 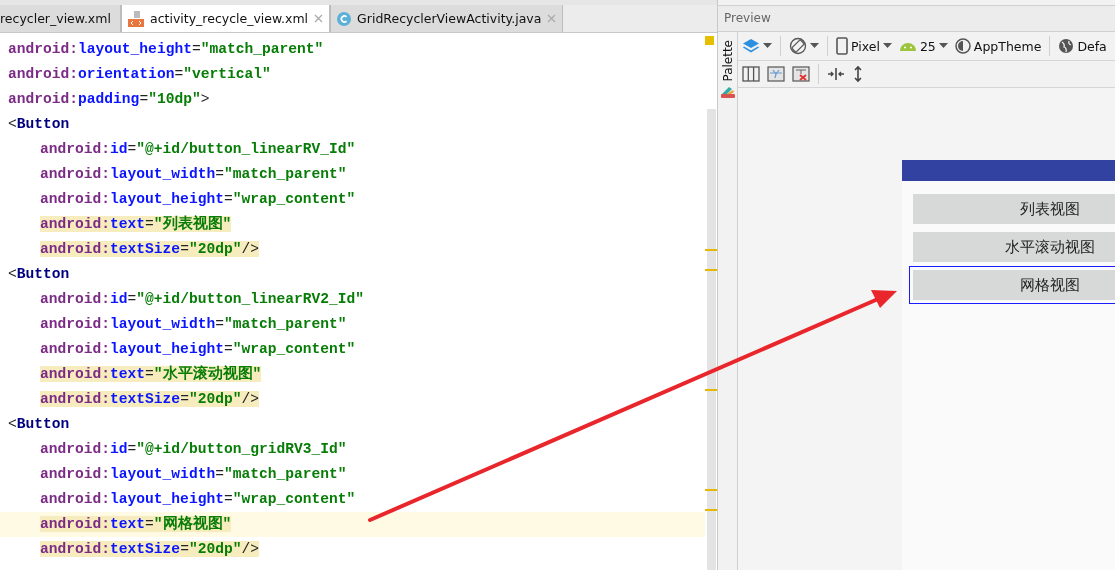 What do you see at coordinates (751, 46) in the screenshot?
I see `layers-icon` at bounding box center [751, 46].